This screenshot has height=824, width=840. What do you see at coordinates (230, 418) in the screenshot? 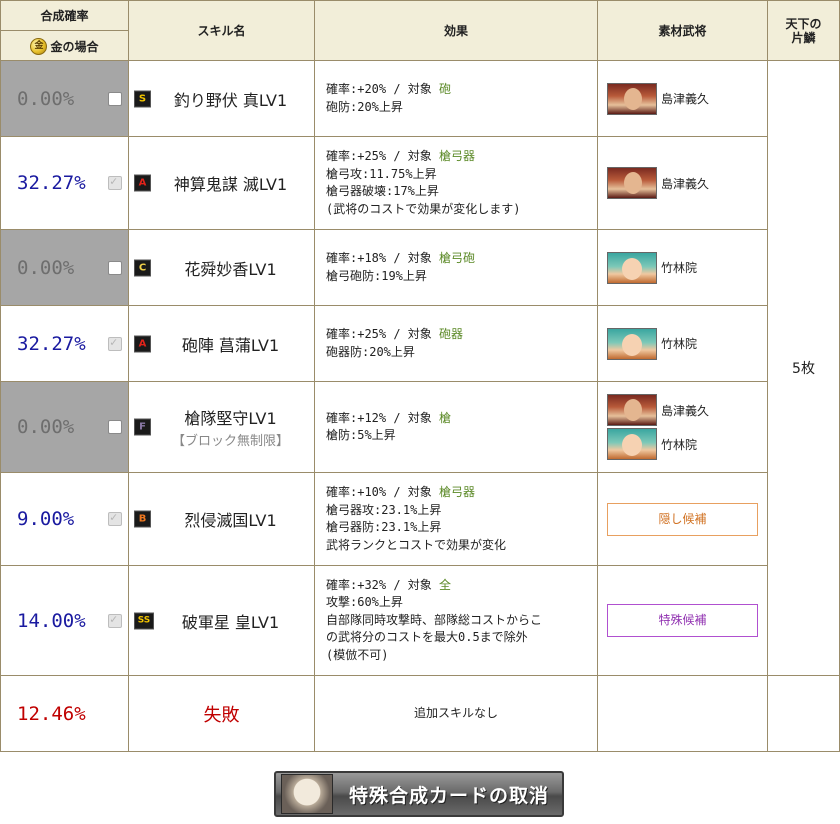
I see `skill-name: 槍隊堅守LV1` at bounding box center [230, 418].